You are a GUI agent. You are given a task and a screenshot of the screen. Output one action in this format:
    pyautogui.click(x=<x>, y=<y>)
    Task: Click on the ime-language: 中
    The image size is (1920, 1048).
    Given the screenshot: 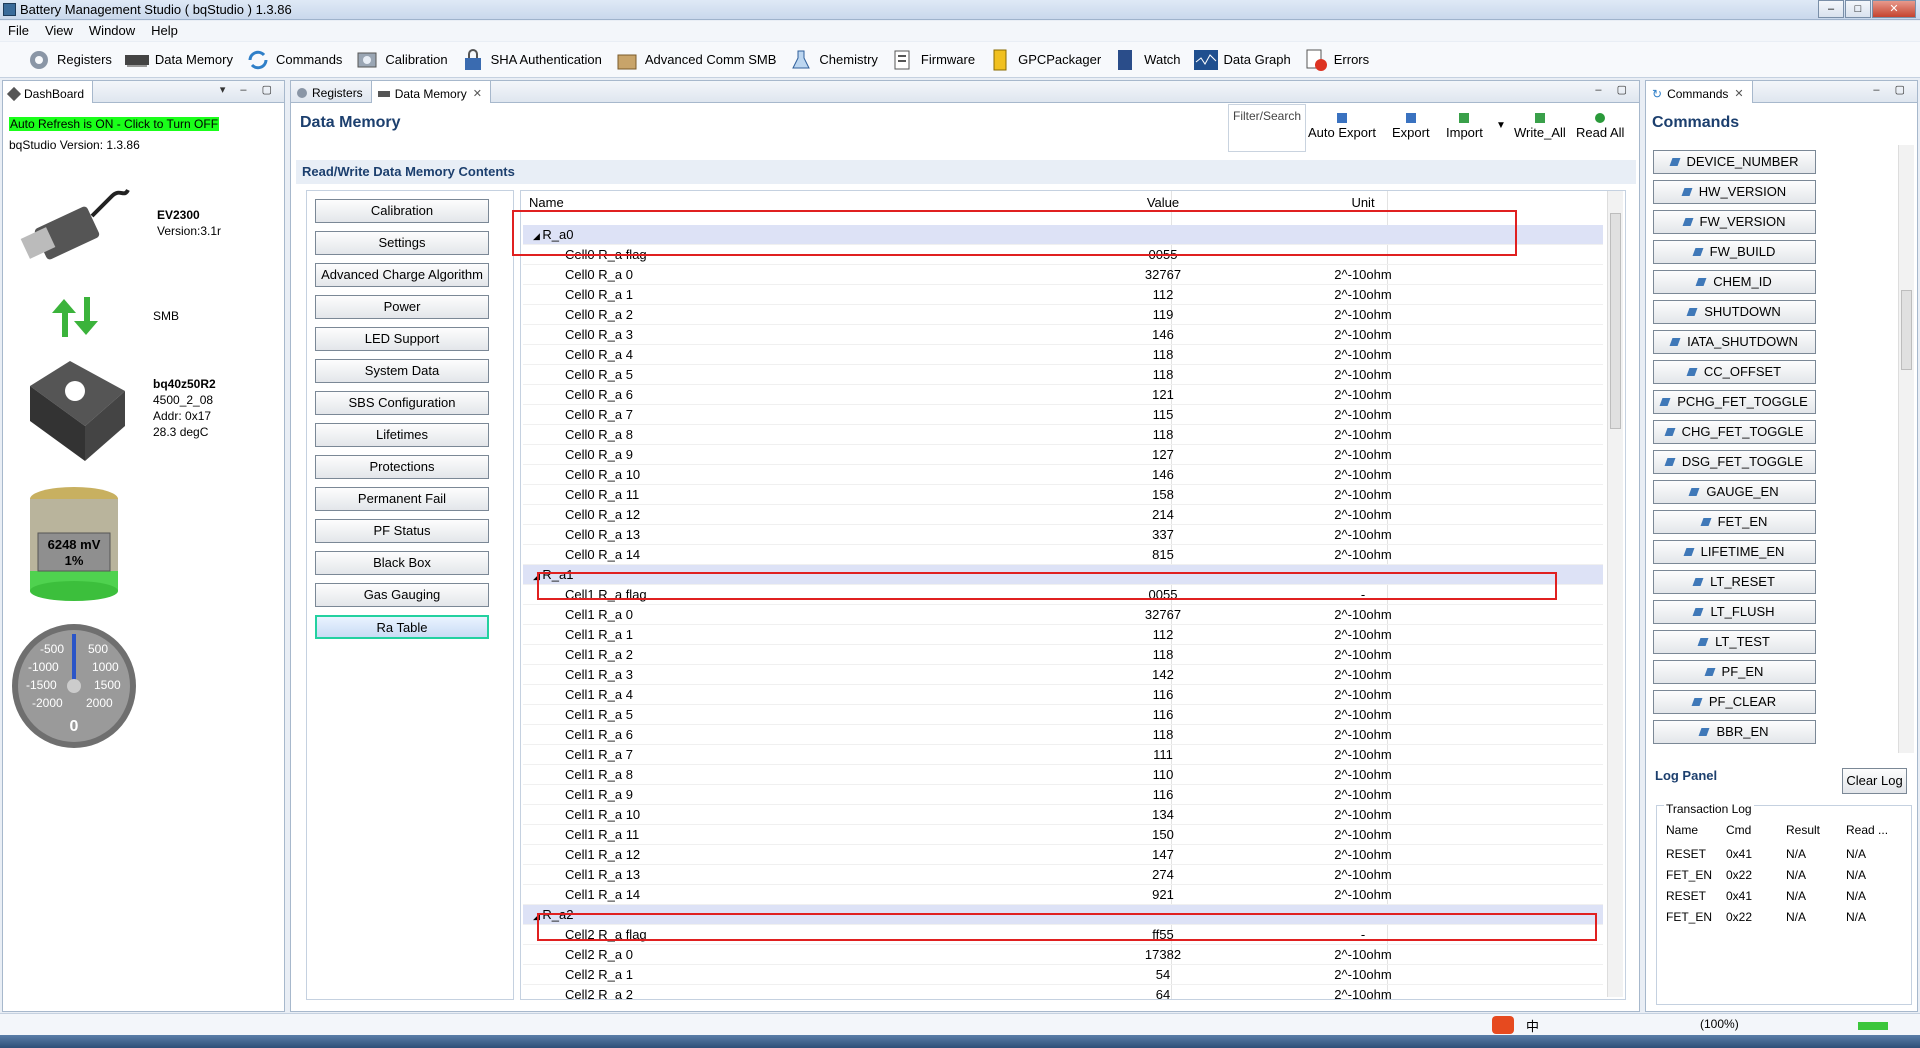 What is the action you would take?
    pyautogui.click(x=1532, y=1025)
    